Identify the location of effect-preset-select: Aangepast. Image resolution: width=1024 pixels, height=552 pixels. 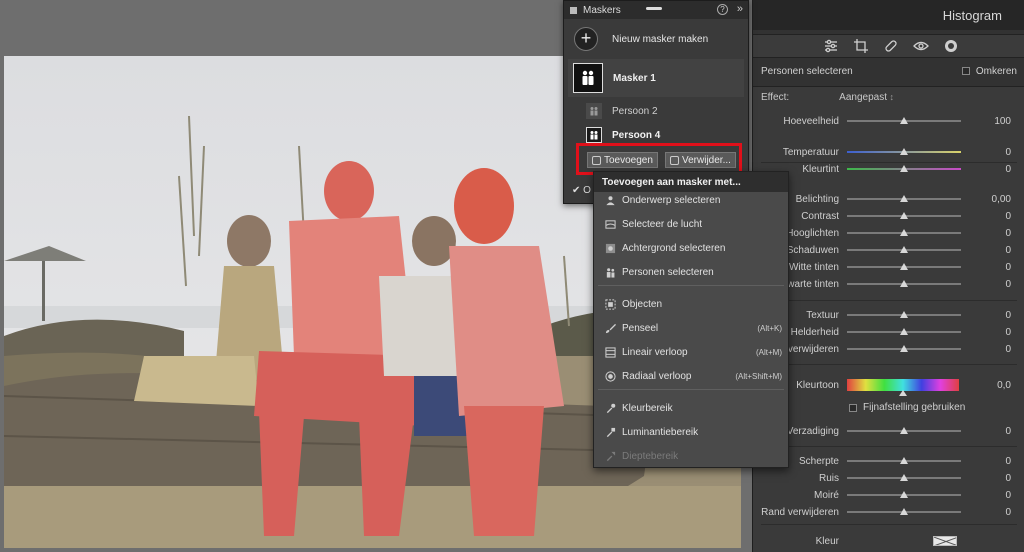
(866, 97).